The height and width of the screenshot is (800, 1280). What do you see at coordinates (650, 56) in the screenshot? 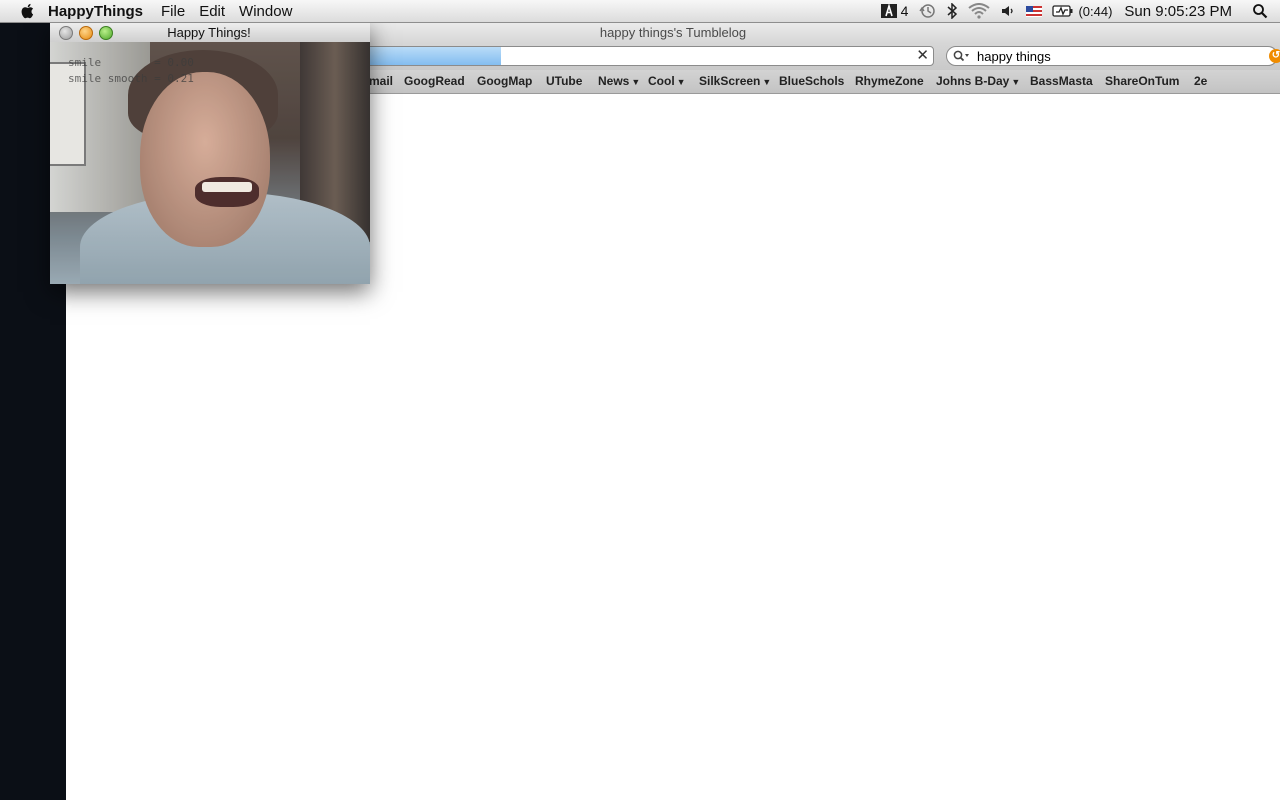
I see `address-bar: ✕` at bounding box center [650, 56].